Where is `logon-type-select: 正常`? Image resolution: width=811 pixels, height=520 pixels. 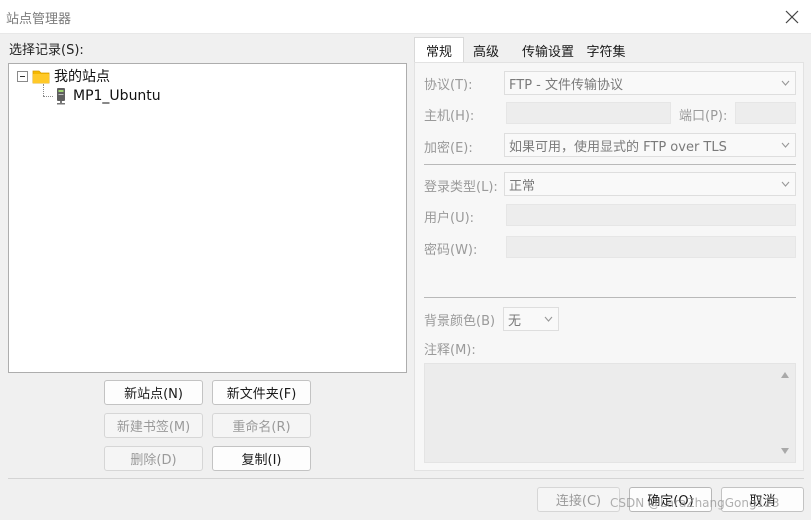
logon-type-select: 正常 is located at coordinates (650, 184).